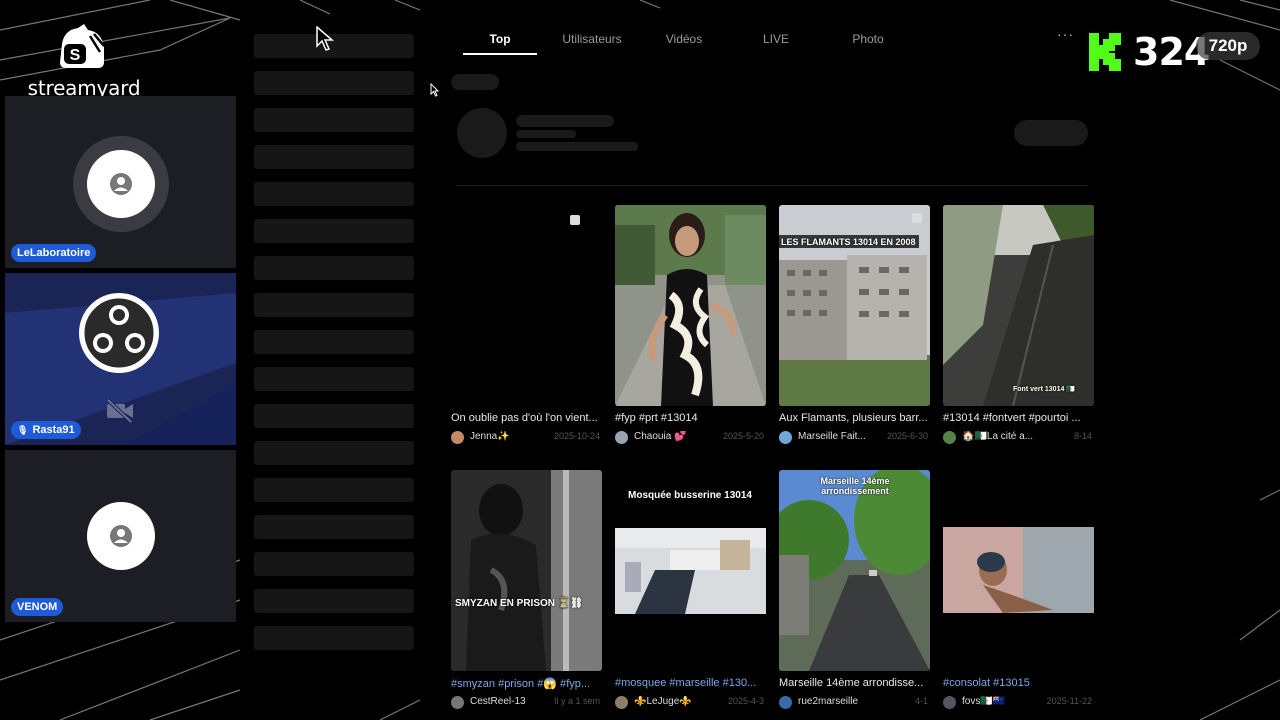 The width and height of the screenshot is (1280, 720). Describe the element at coordinates (907, 436) in the screenshot. I see `post-date: 2025-6-30` at that location.